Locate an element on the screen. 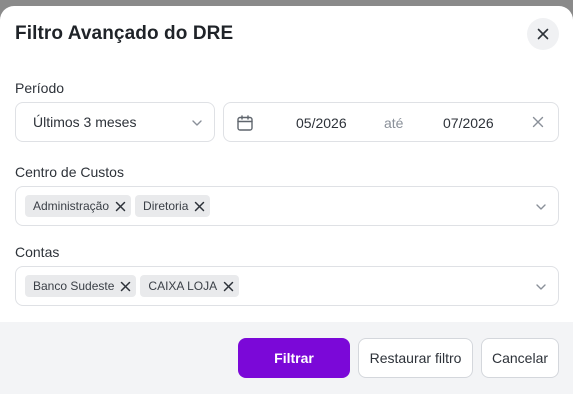 Image resolution: width=573 pixels, height=394 pixels. chip-label: CAIXA LOJA is located at coordinates (183, 286).